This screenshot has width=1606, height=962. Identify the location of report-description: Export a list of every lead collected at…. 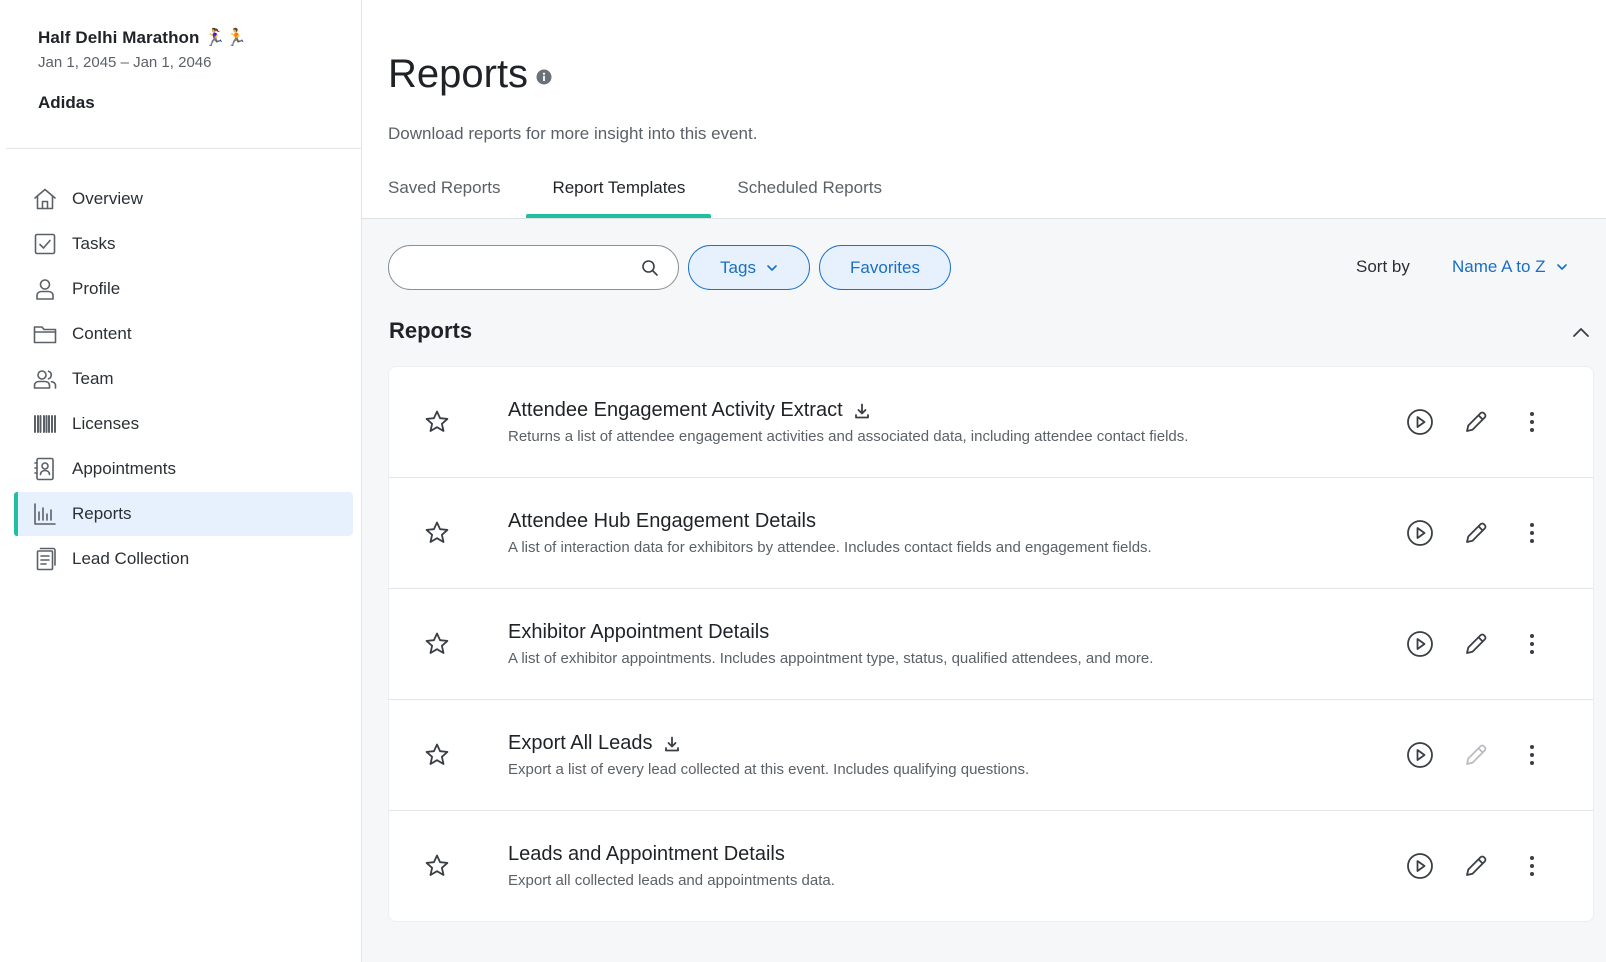
(769, 769).